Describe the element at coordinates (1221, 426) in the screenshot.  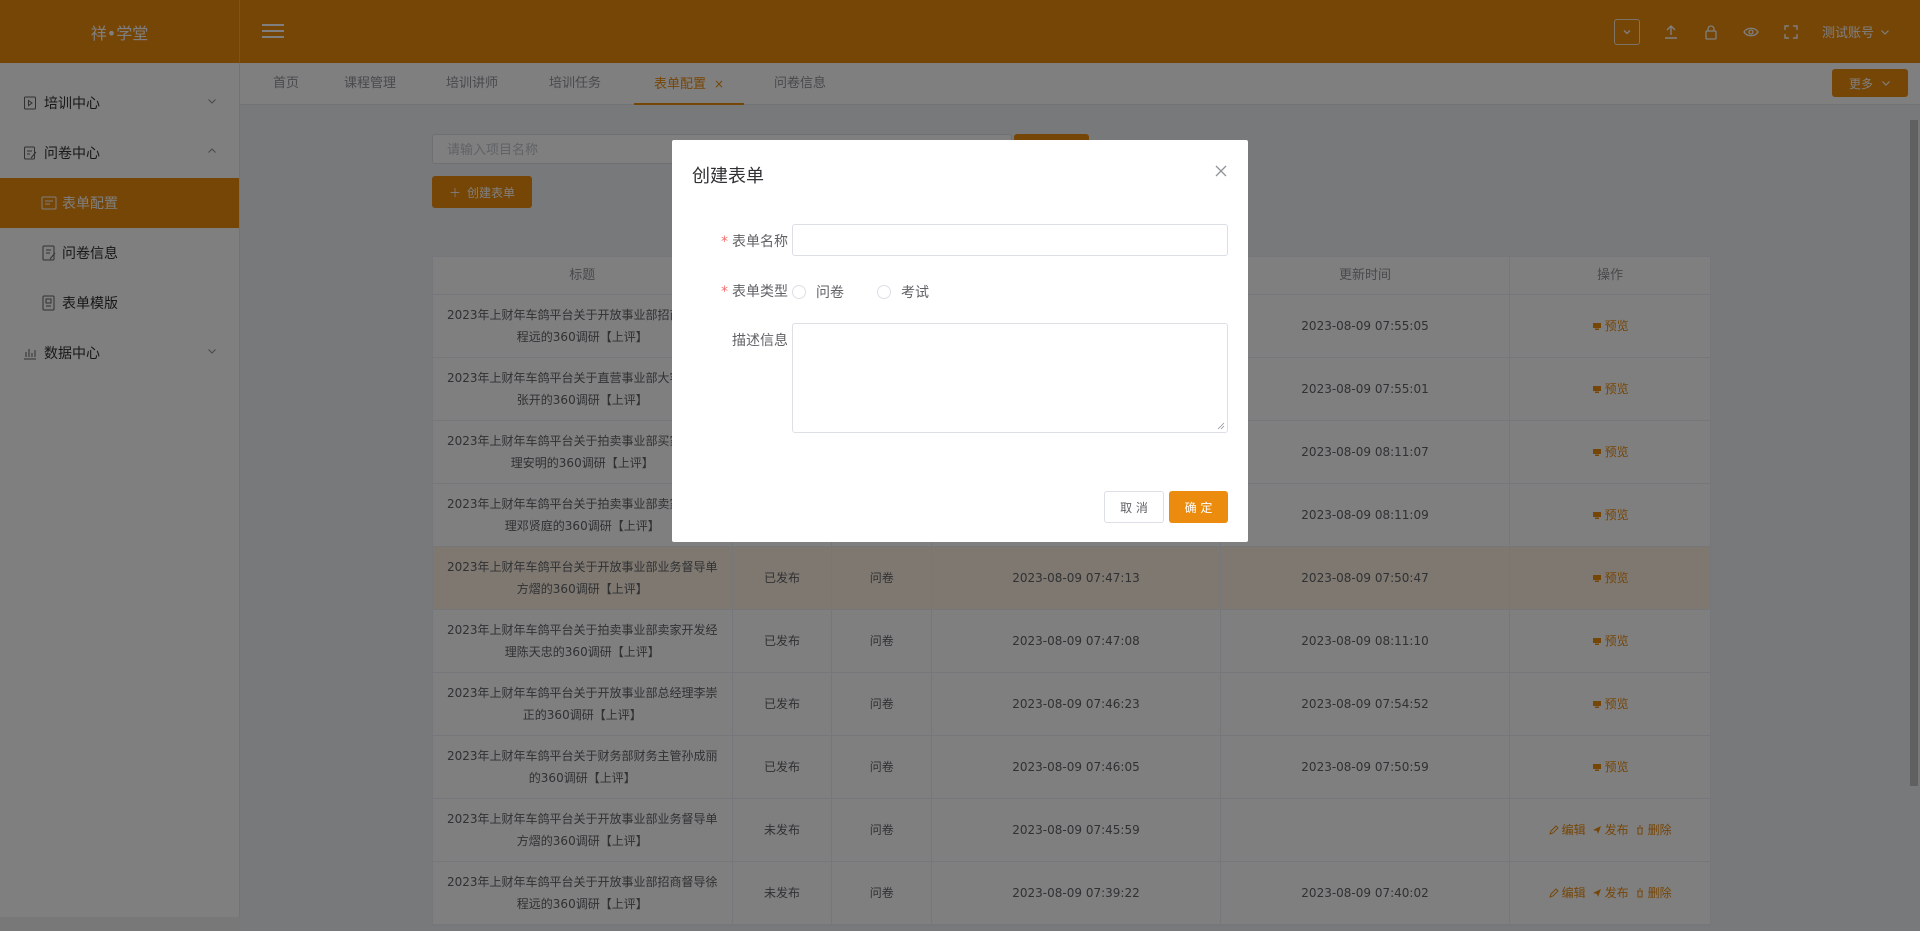
I see `resize-handle-icon` at that location.